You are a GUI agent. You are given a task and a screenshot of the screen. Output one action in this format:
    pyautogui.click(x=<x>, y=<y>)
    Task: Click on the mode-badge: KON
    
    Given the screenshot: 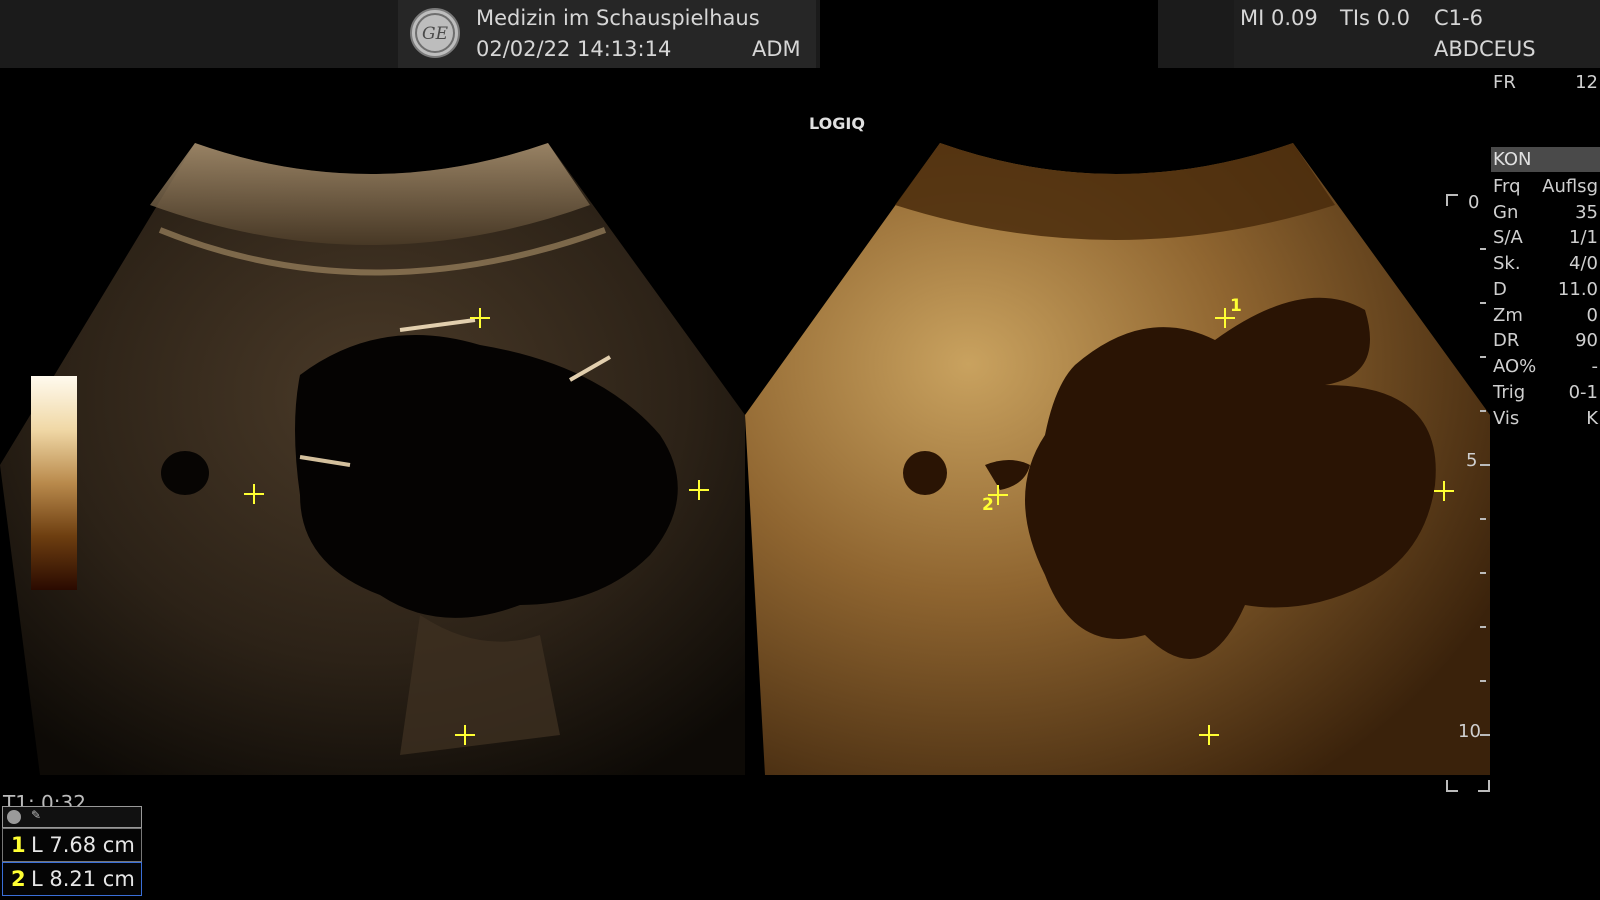 What is the action you would take?
    pyautogui.click(x=1545, y=159)
    